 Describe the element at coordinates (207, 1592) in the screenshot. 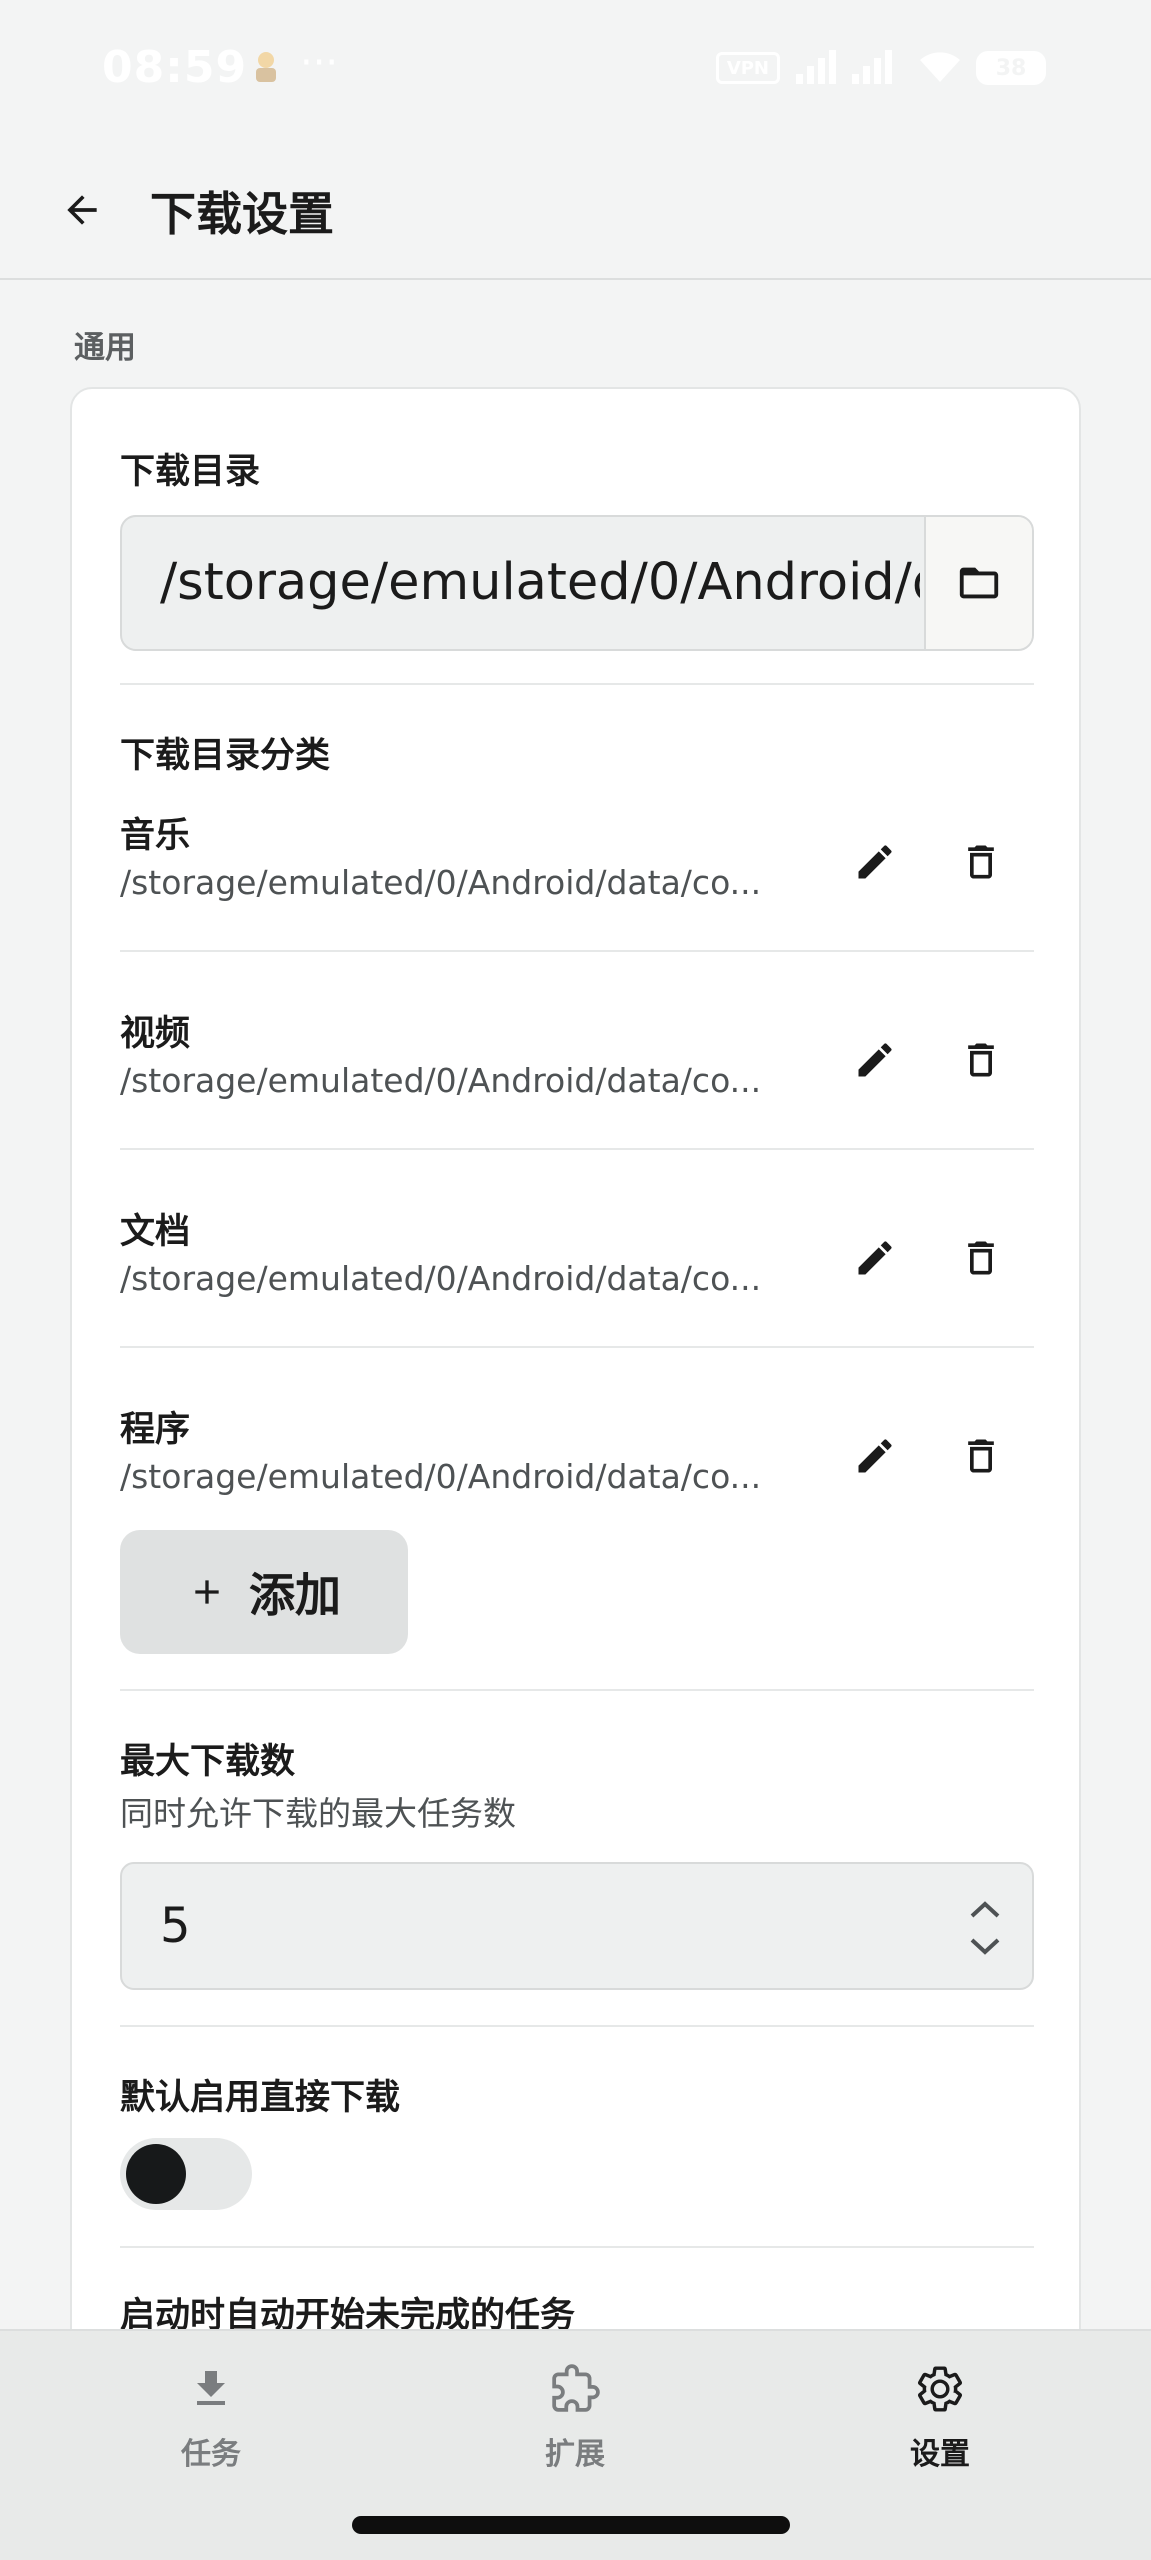

I see `plus-icon` at that location.